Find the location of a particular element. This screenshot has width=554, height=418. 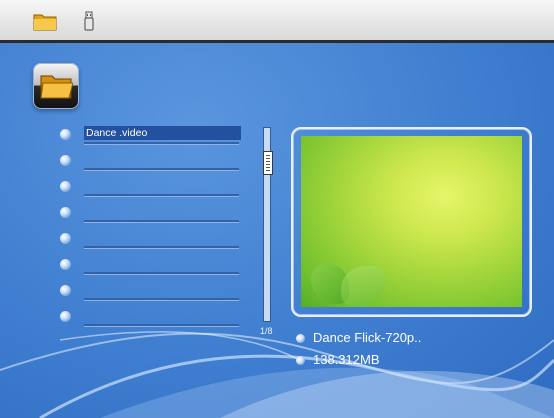

file-title: Dance Flick-720p.. is located at coordinates (367, 337).